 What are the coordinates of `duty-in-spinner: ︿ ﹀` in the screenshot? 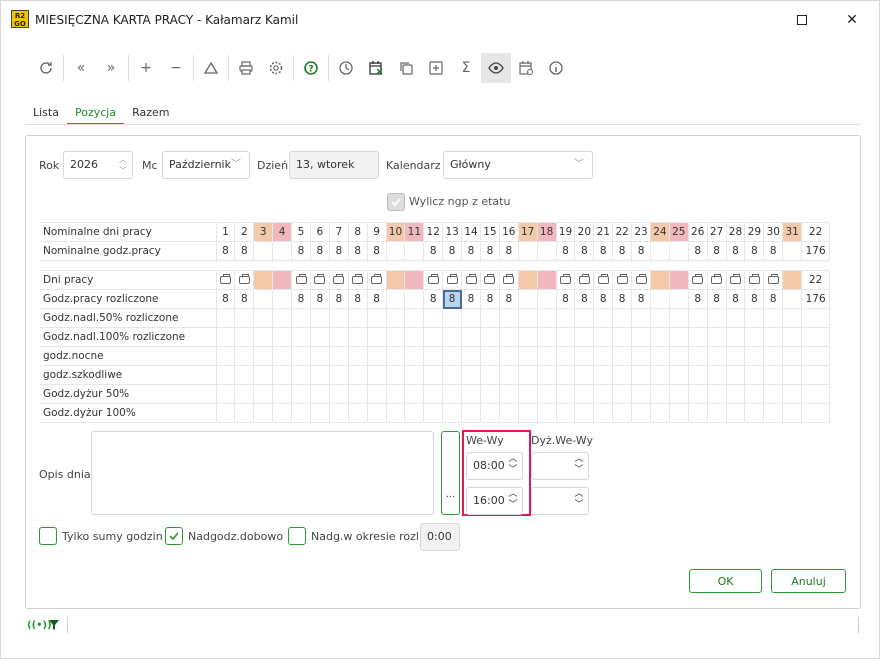 It's located at (579, 465).